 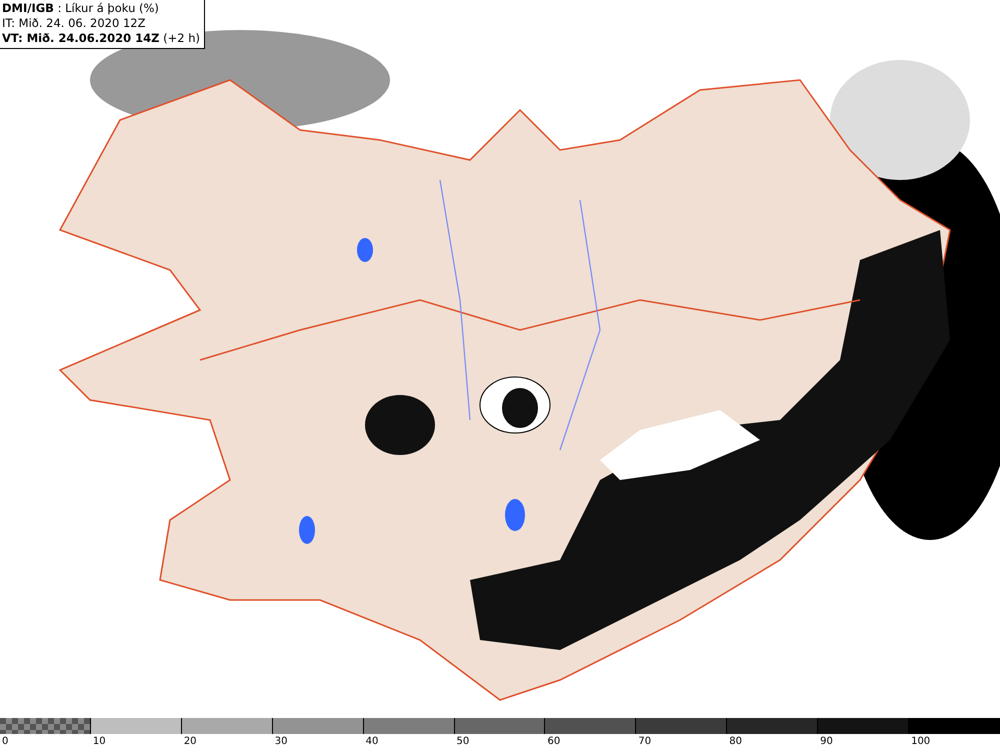 I want to click on tick-label: 60, so click(x=553, y=742).